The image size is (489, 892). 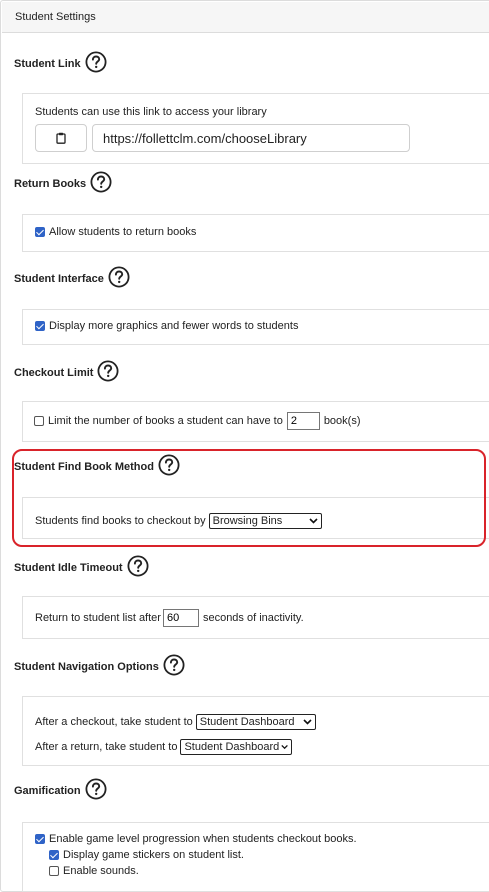 I want to click on after-checkout-select: Student Dashboard, so click(x=255, y=722).